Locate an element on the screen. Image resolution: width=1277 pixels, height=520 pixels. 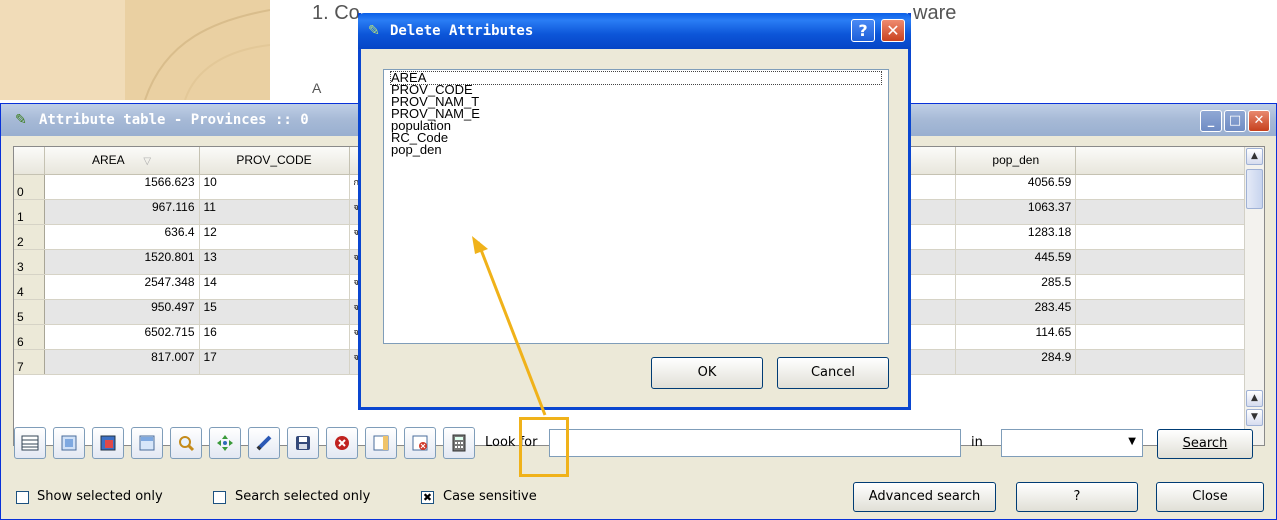
cell-prov-code: 10 is located at coordinates (274, 187).